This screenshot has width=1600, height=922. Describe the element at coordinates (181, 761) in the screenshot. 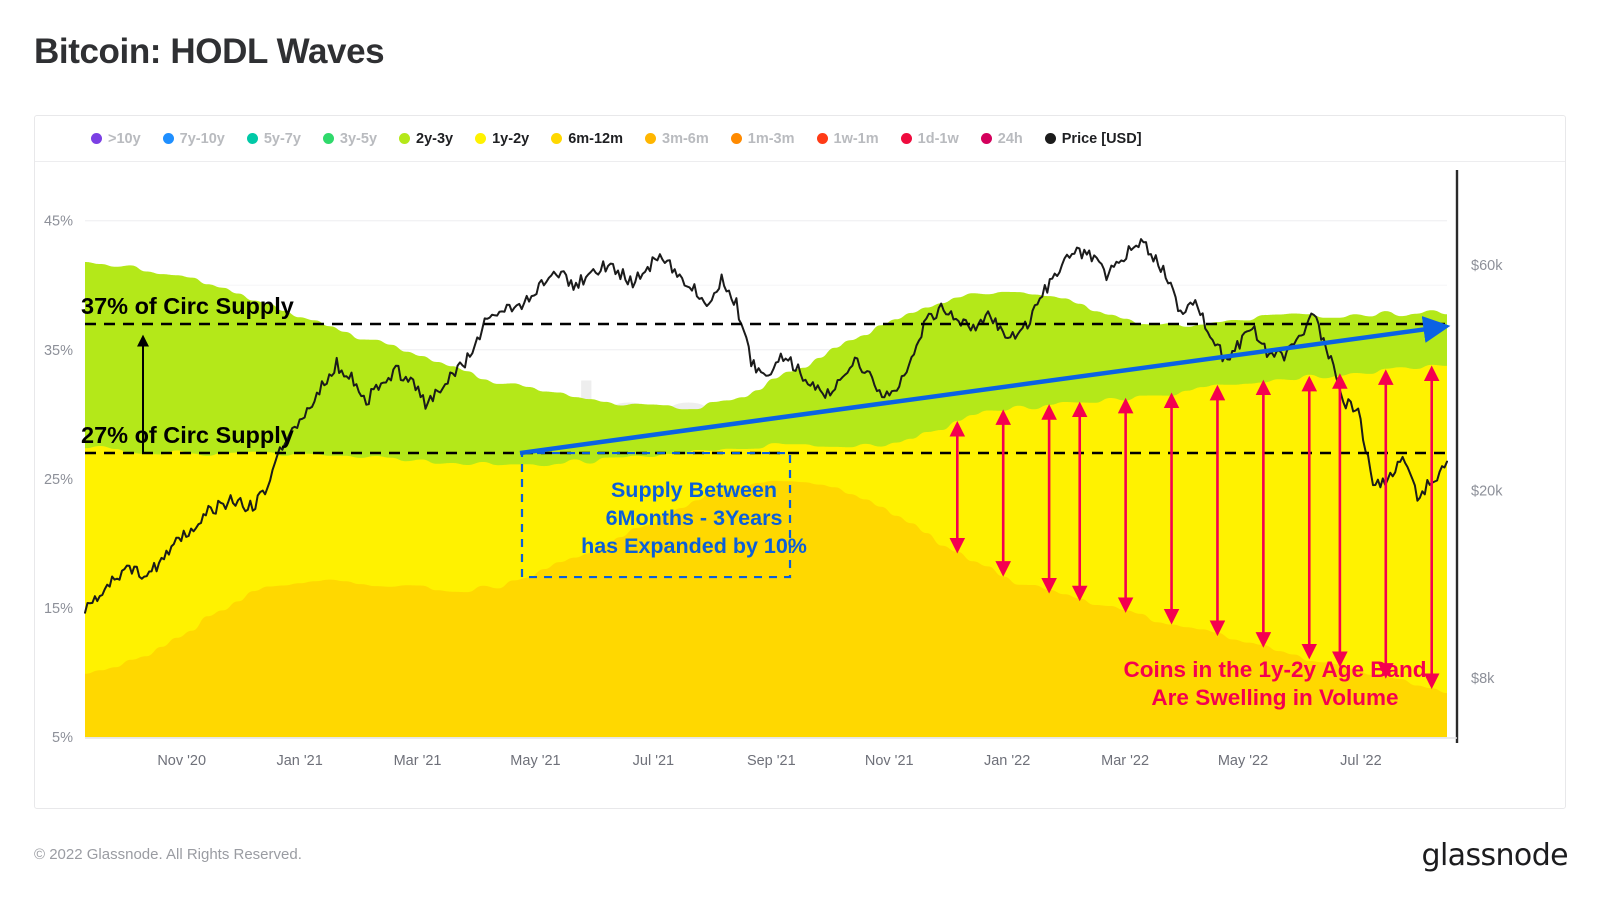

I see `x-tick-label: Nov '20` at that location.